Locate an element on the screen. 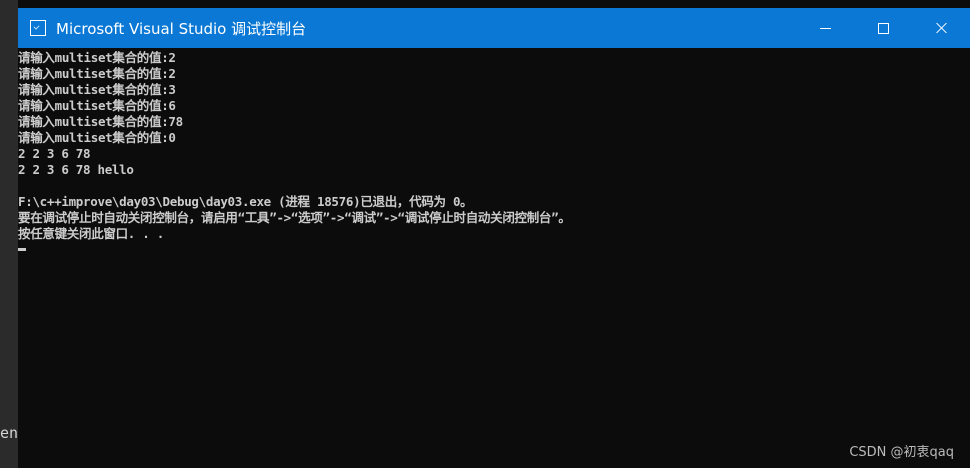 This screenshot has height=468, width=970. window-title: Microsoft Visual Studio 调试控制台 is located at coordinates (181, 28).